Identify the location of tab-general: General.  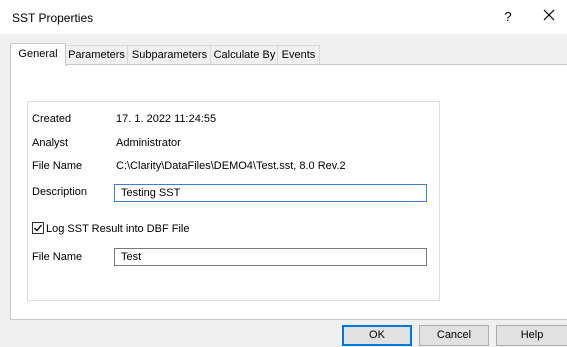
(38, 54).